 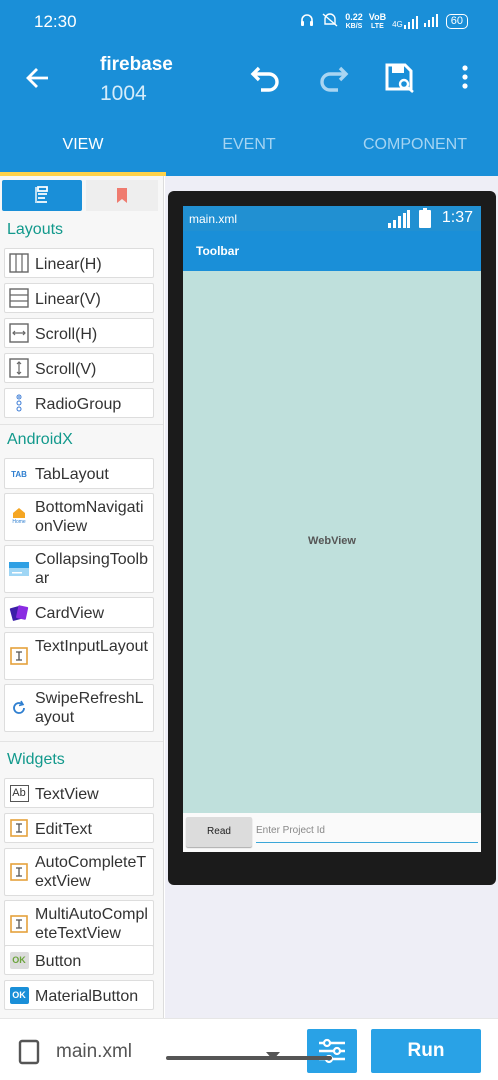 What do you see at coordinates (66, 334) in the screenshot?
I see `palette-item-label: Scroll(H)` at bounding box center [66, 334].